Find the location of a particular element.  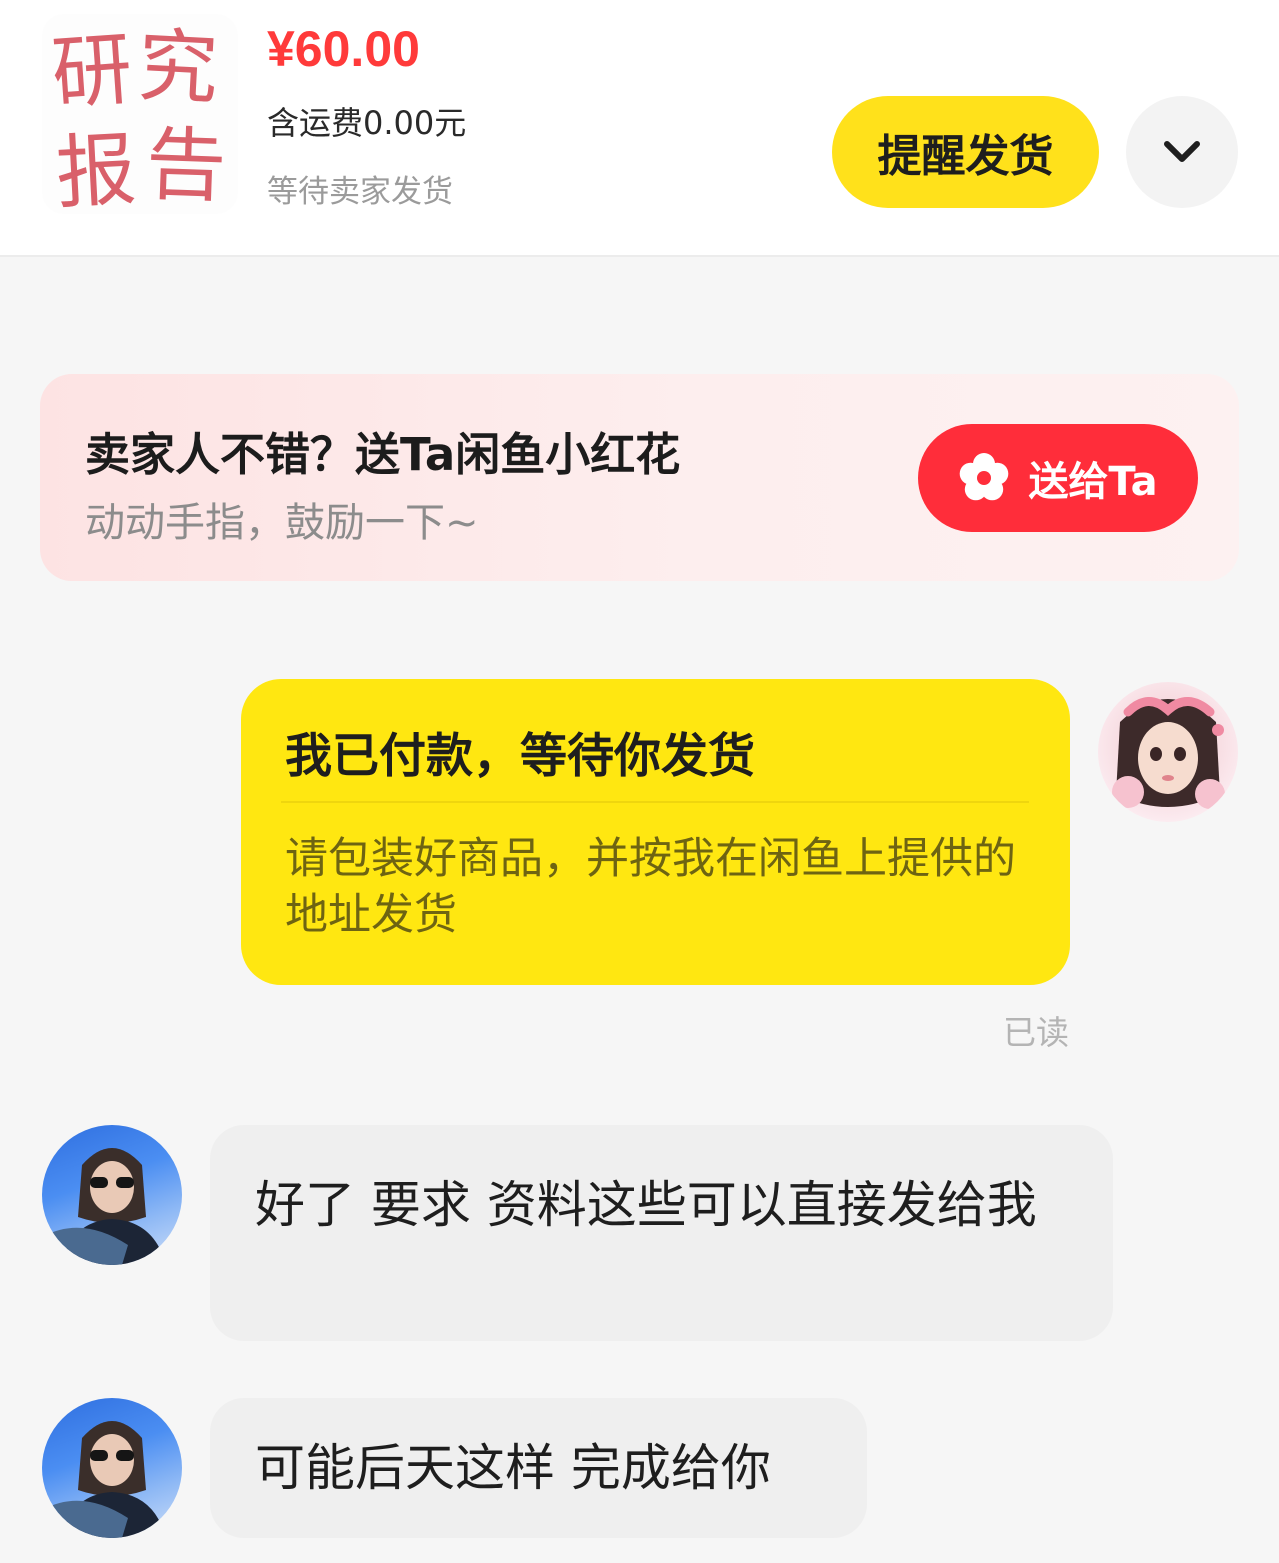

flower-reward-card: 卖家人不错？送Ta闲鱼小红花 动动手指，鼓励一下~ 送给Ta is located at coordinates (639, 477).